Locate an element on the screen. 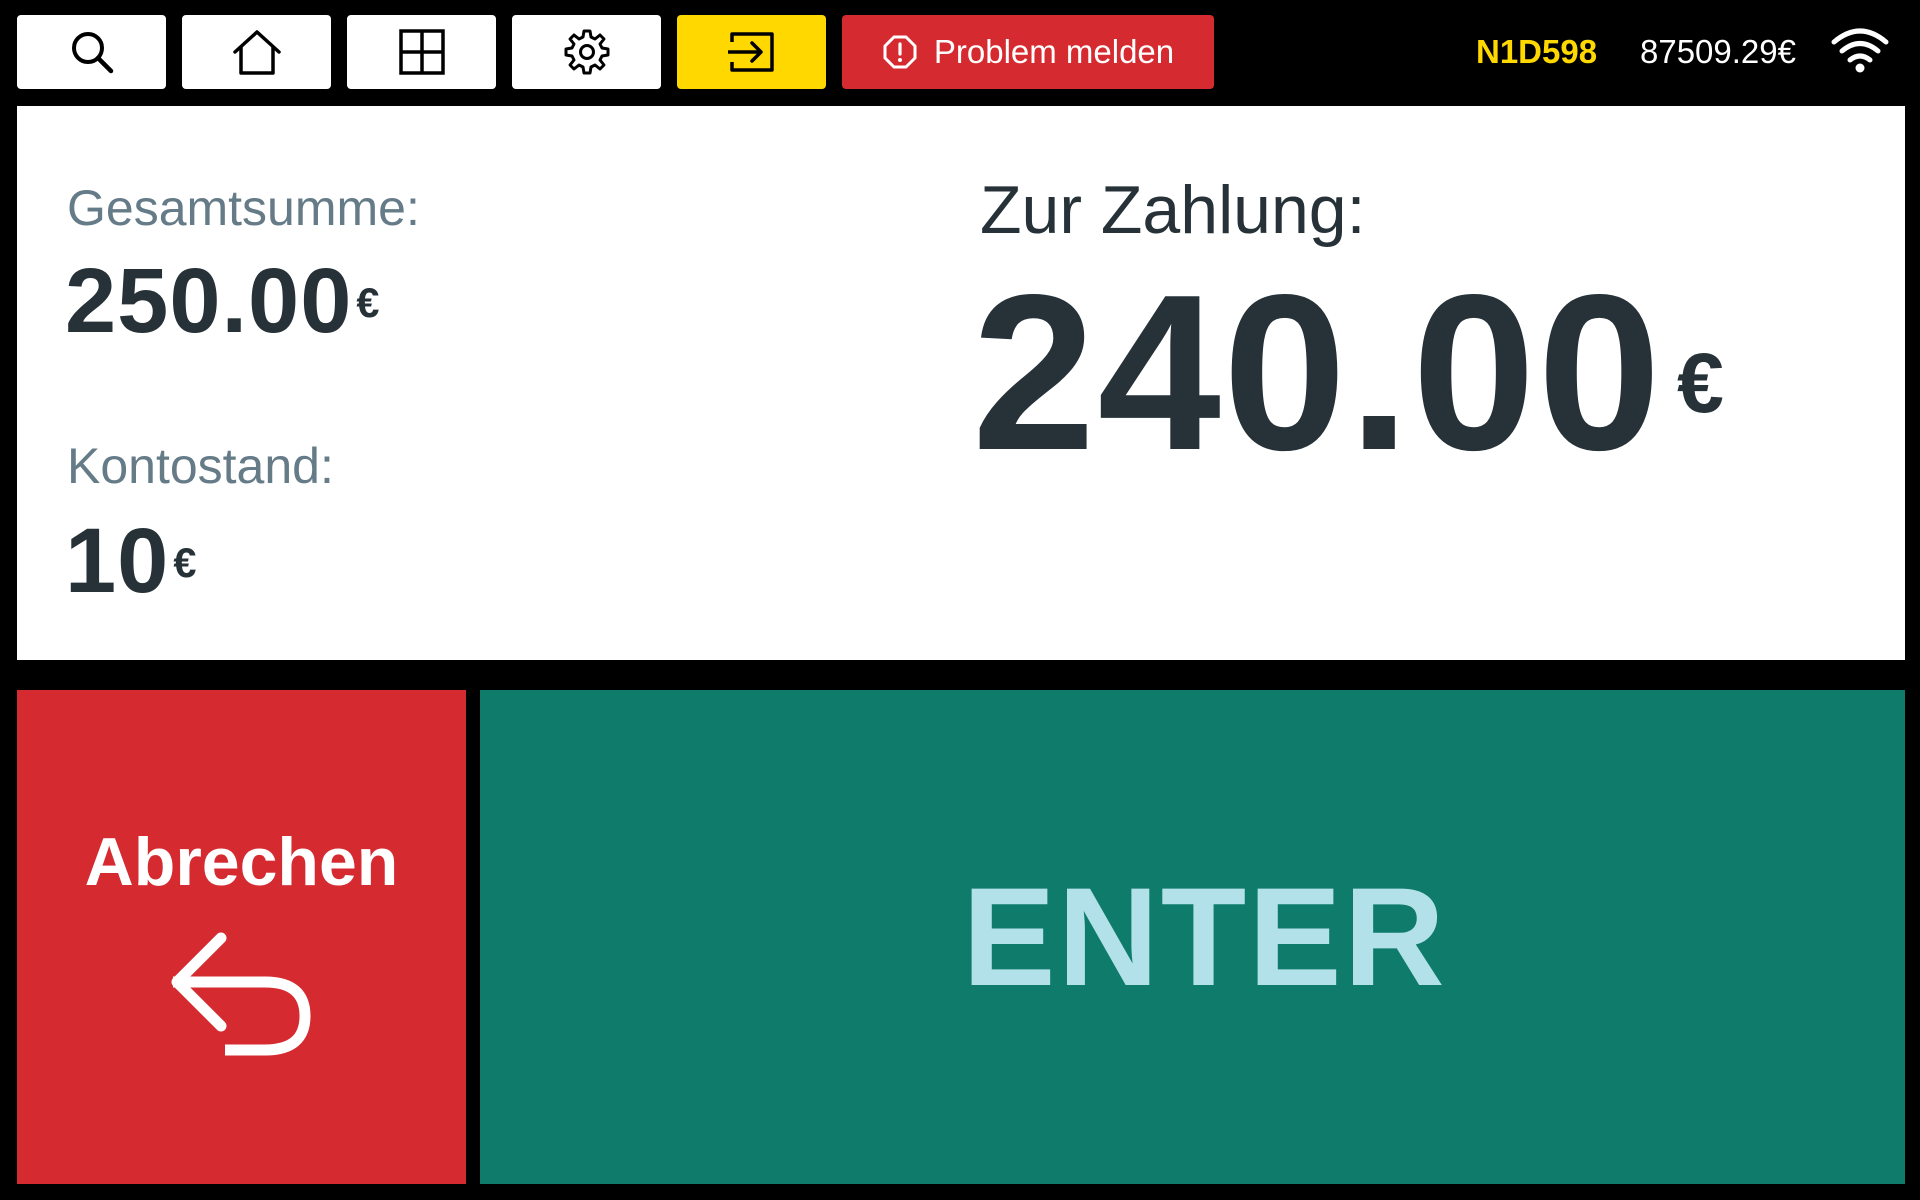 Image resolution: width=1920 pixels, height=1200 pixels. account-balance-amount: 10 is located at coordinates (117, 561).